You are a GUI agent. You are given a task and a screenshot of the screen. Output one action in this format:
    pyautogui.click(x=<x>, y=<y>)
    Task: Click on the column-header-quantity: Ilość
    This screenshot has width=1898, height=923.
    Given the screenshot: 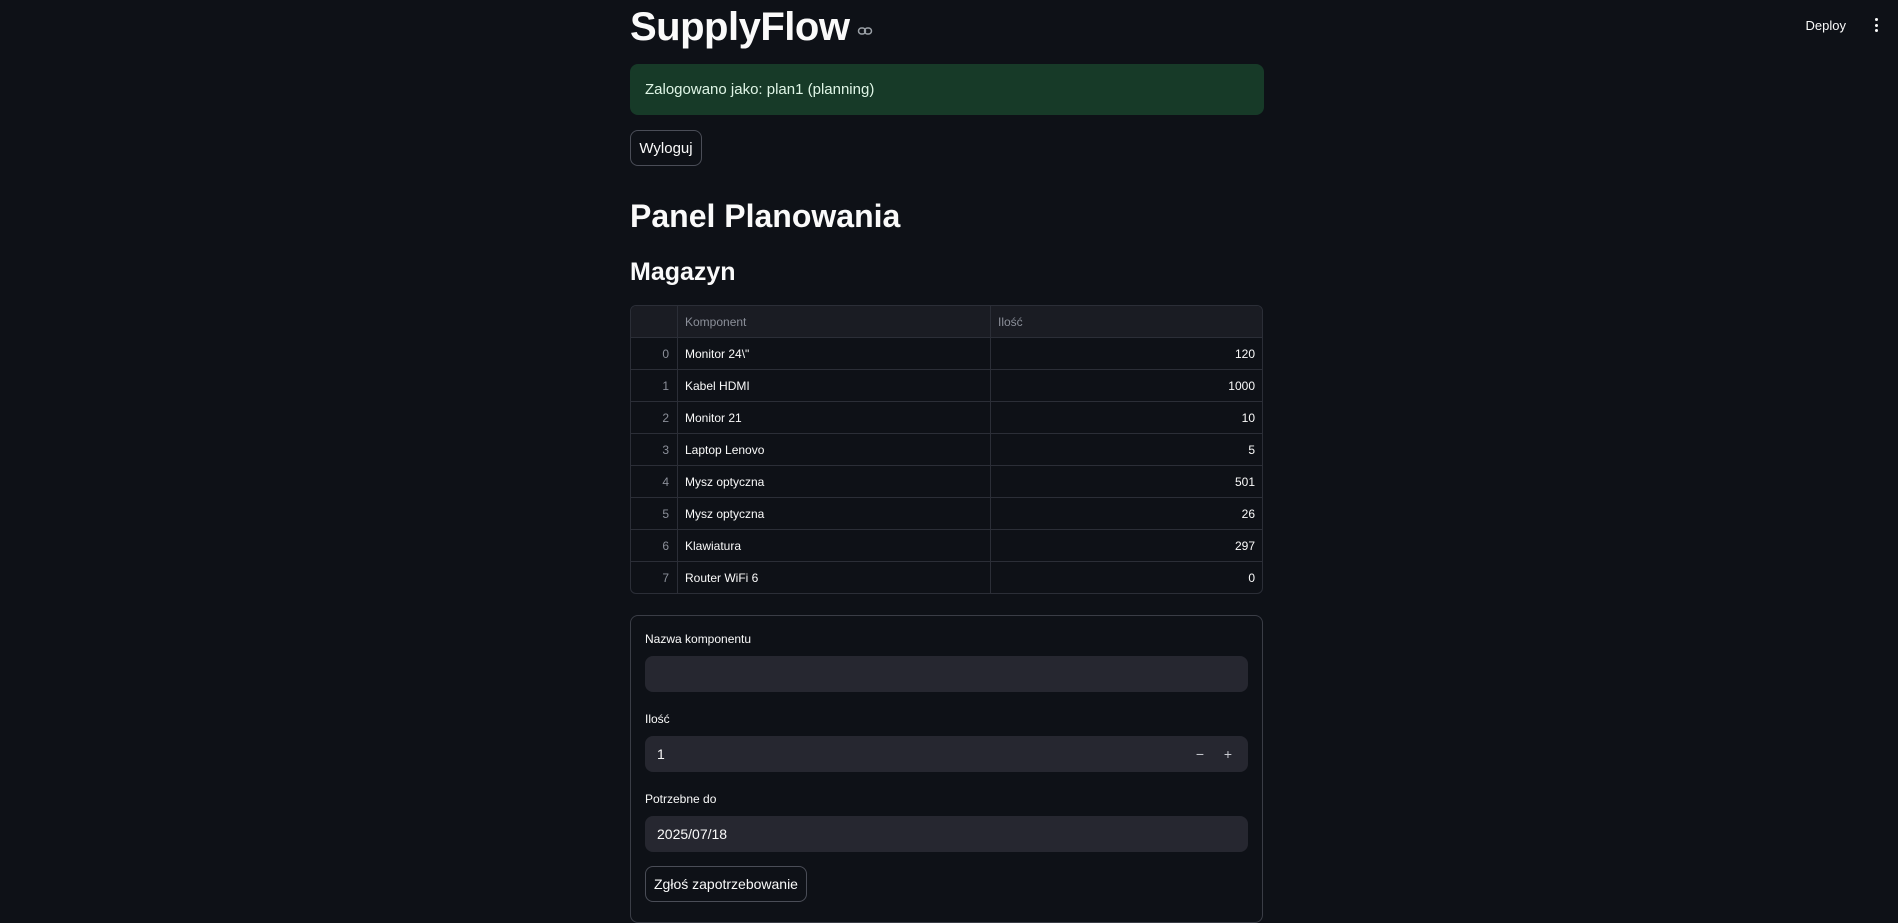 What is the action you would take?
    pyautogui.click(x=1126, y=322)
    